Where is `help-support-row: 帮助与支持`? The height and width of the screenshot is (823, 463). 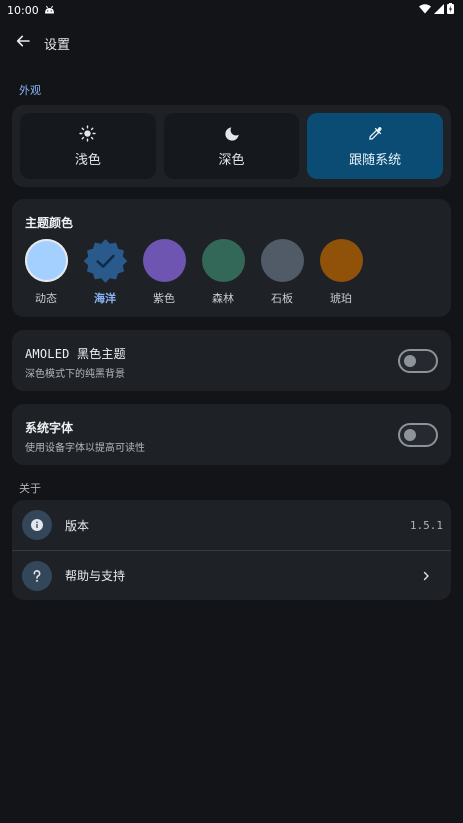
help-support-row: 帮助与支持 is located at coordinates (231, 575).